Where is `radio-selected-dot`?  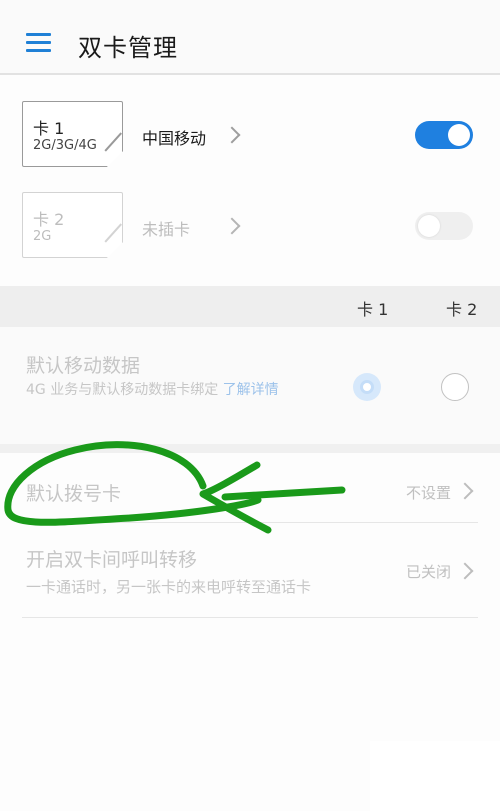
radio-selected-dot is located at coordinates (367, 387).